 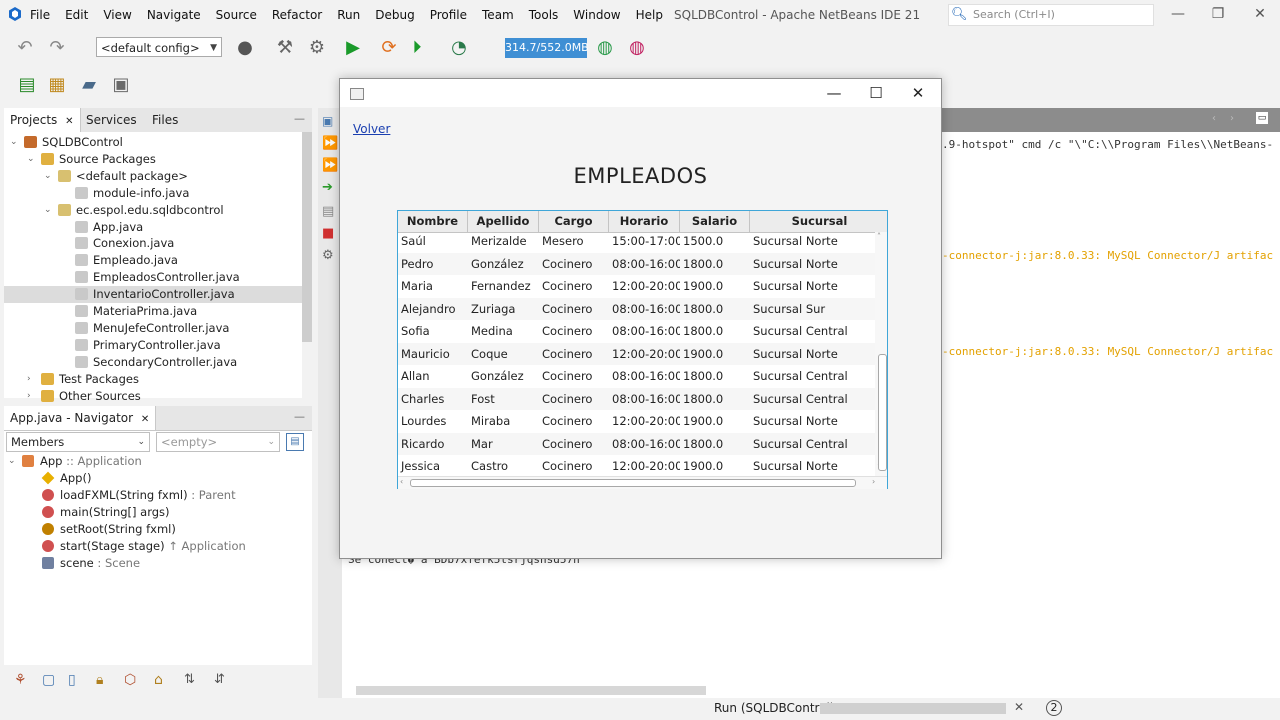 I want to click on tree-item: ⌄ ec.espol.edu.sqldbcontrol, so click(x=153, y=210).